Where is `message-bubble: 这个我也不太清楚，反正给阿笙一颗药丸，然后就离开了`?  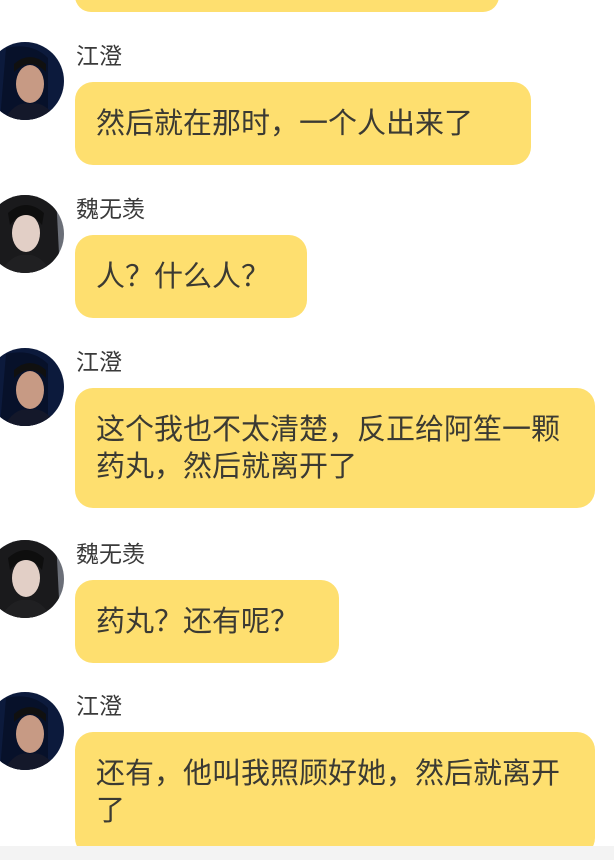
message-bubble: 这个我也不太清楚，反正给阿笙一颗药丸，然后就离开了 is located at coordinates (335, 448).